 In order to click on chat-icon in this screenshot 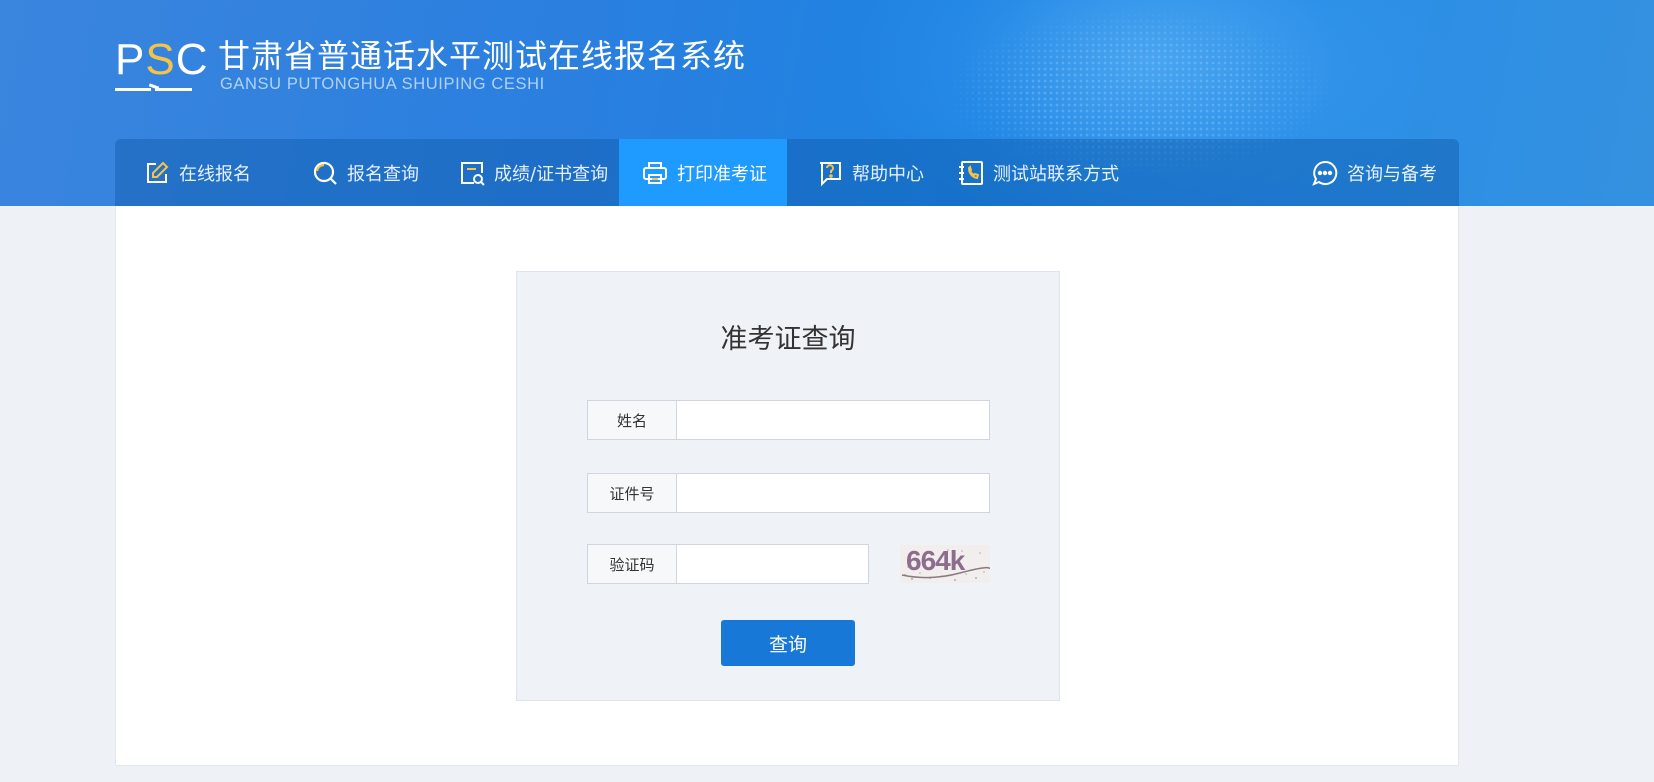, I will do `click(1325, 173)`.